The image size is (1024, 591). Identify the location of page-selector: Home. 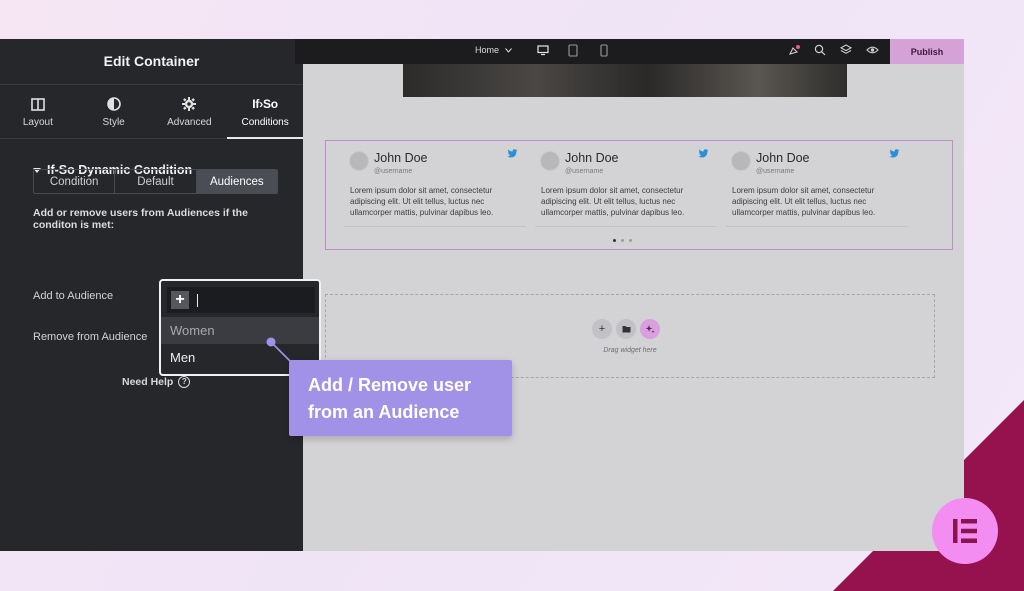
(493, 50).